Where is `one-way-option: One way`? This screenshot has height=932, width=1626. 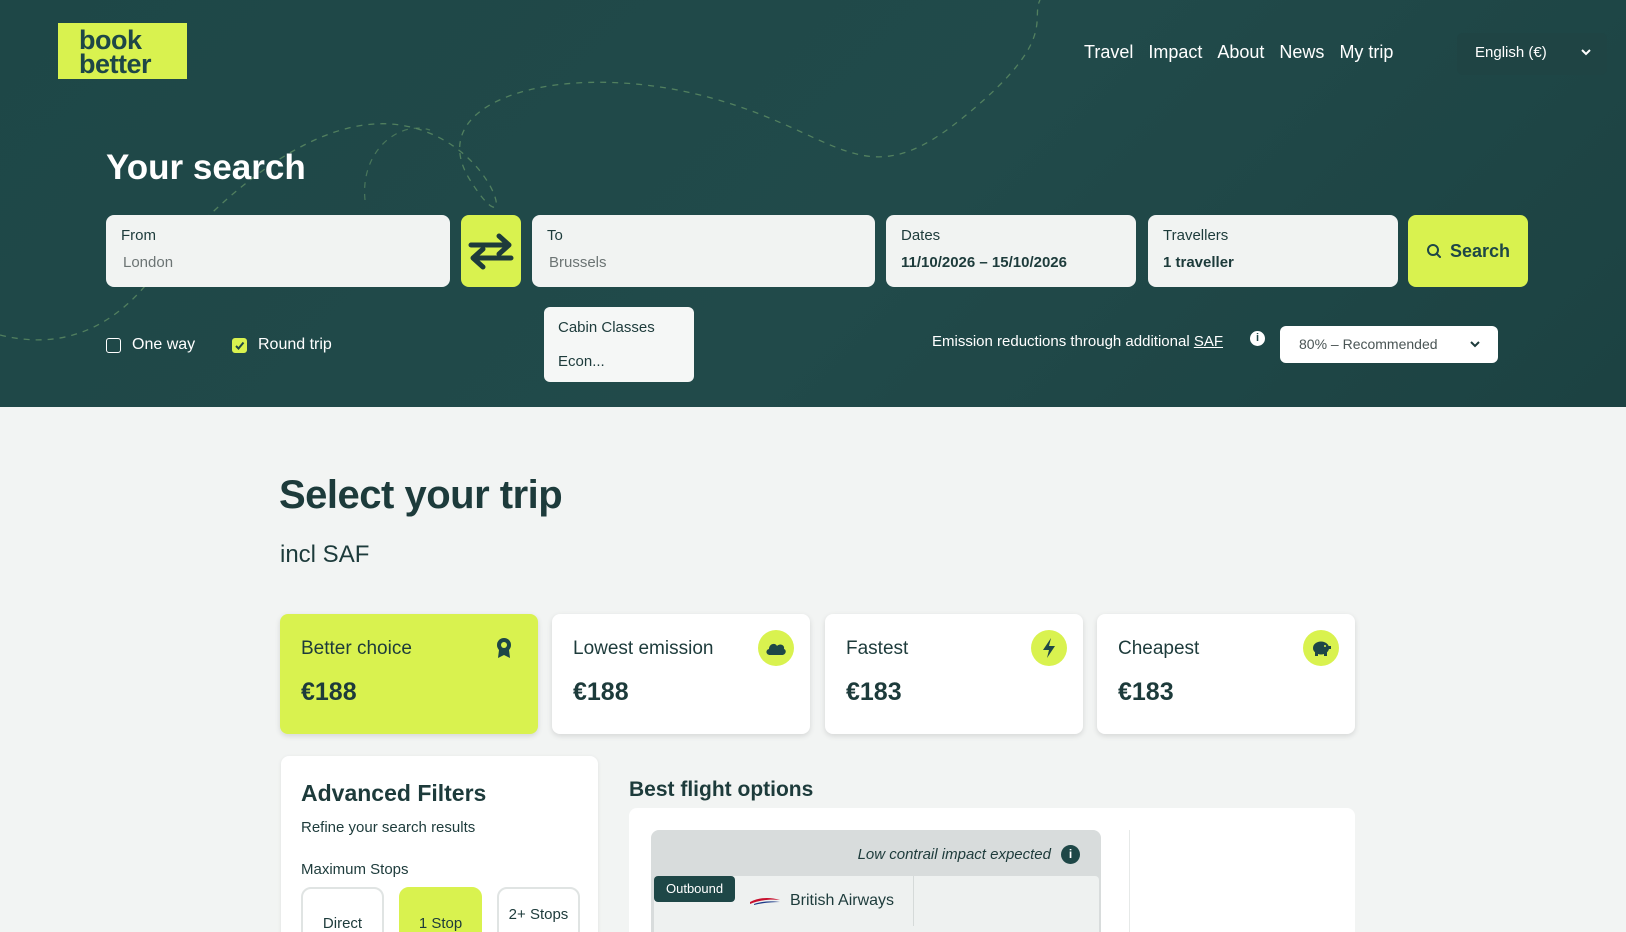 one-way-option: One way is located at coordinates (150, 345).